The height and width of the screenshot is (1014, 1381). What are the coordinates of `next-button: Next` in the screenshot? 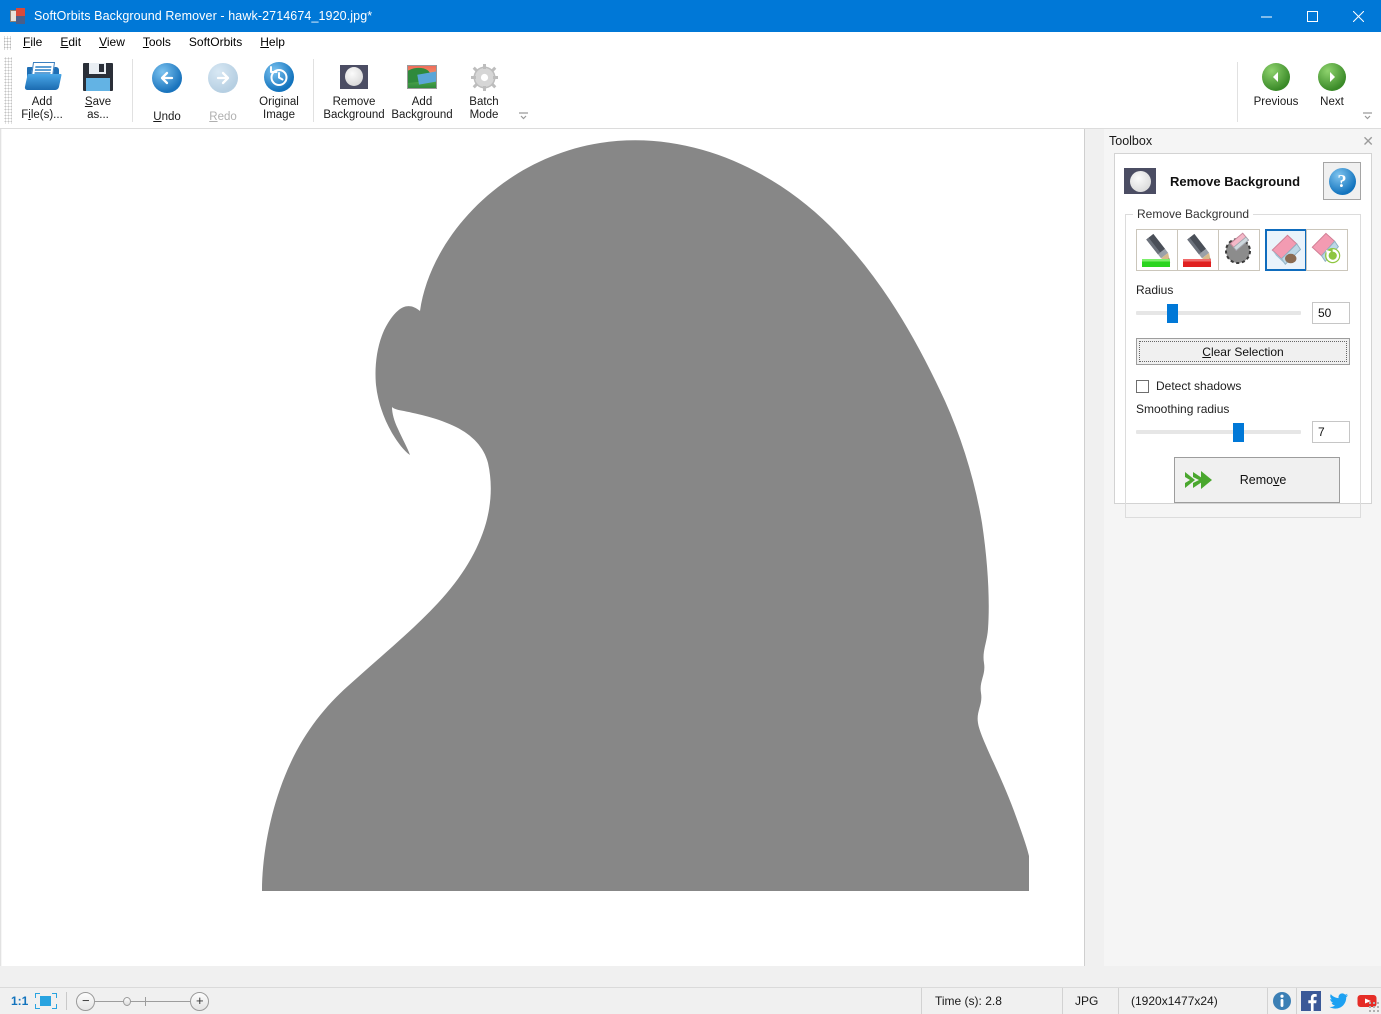 It's located at (1332, 90).